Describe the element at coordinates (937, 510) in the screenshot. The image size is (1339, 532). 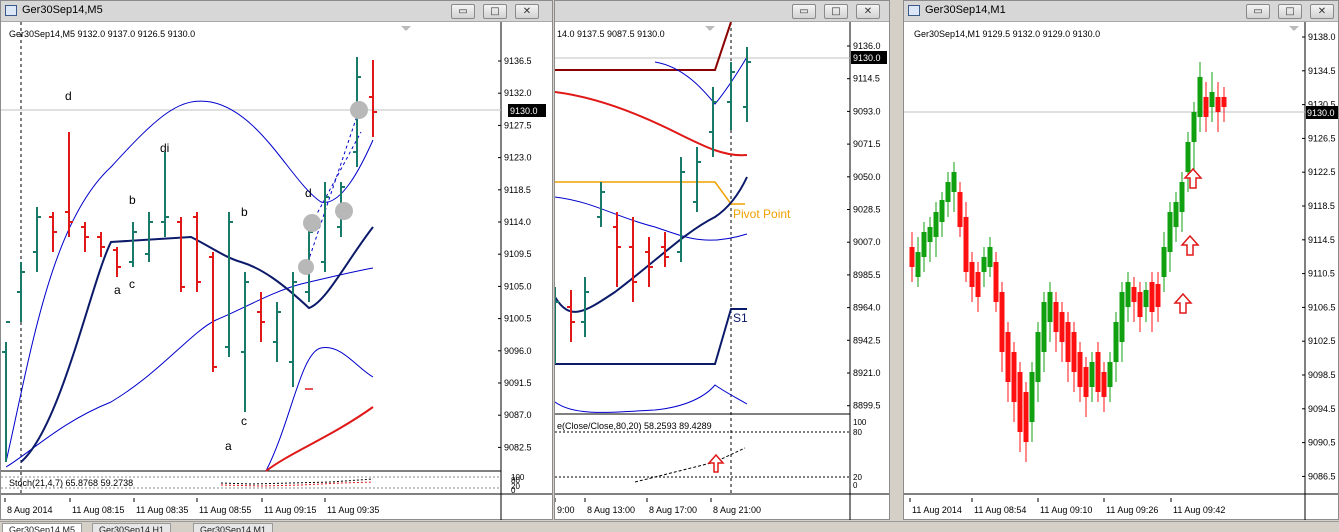
I see `time-tick-label: 11 Aug 2014` at that location.